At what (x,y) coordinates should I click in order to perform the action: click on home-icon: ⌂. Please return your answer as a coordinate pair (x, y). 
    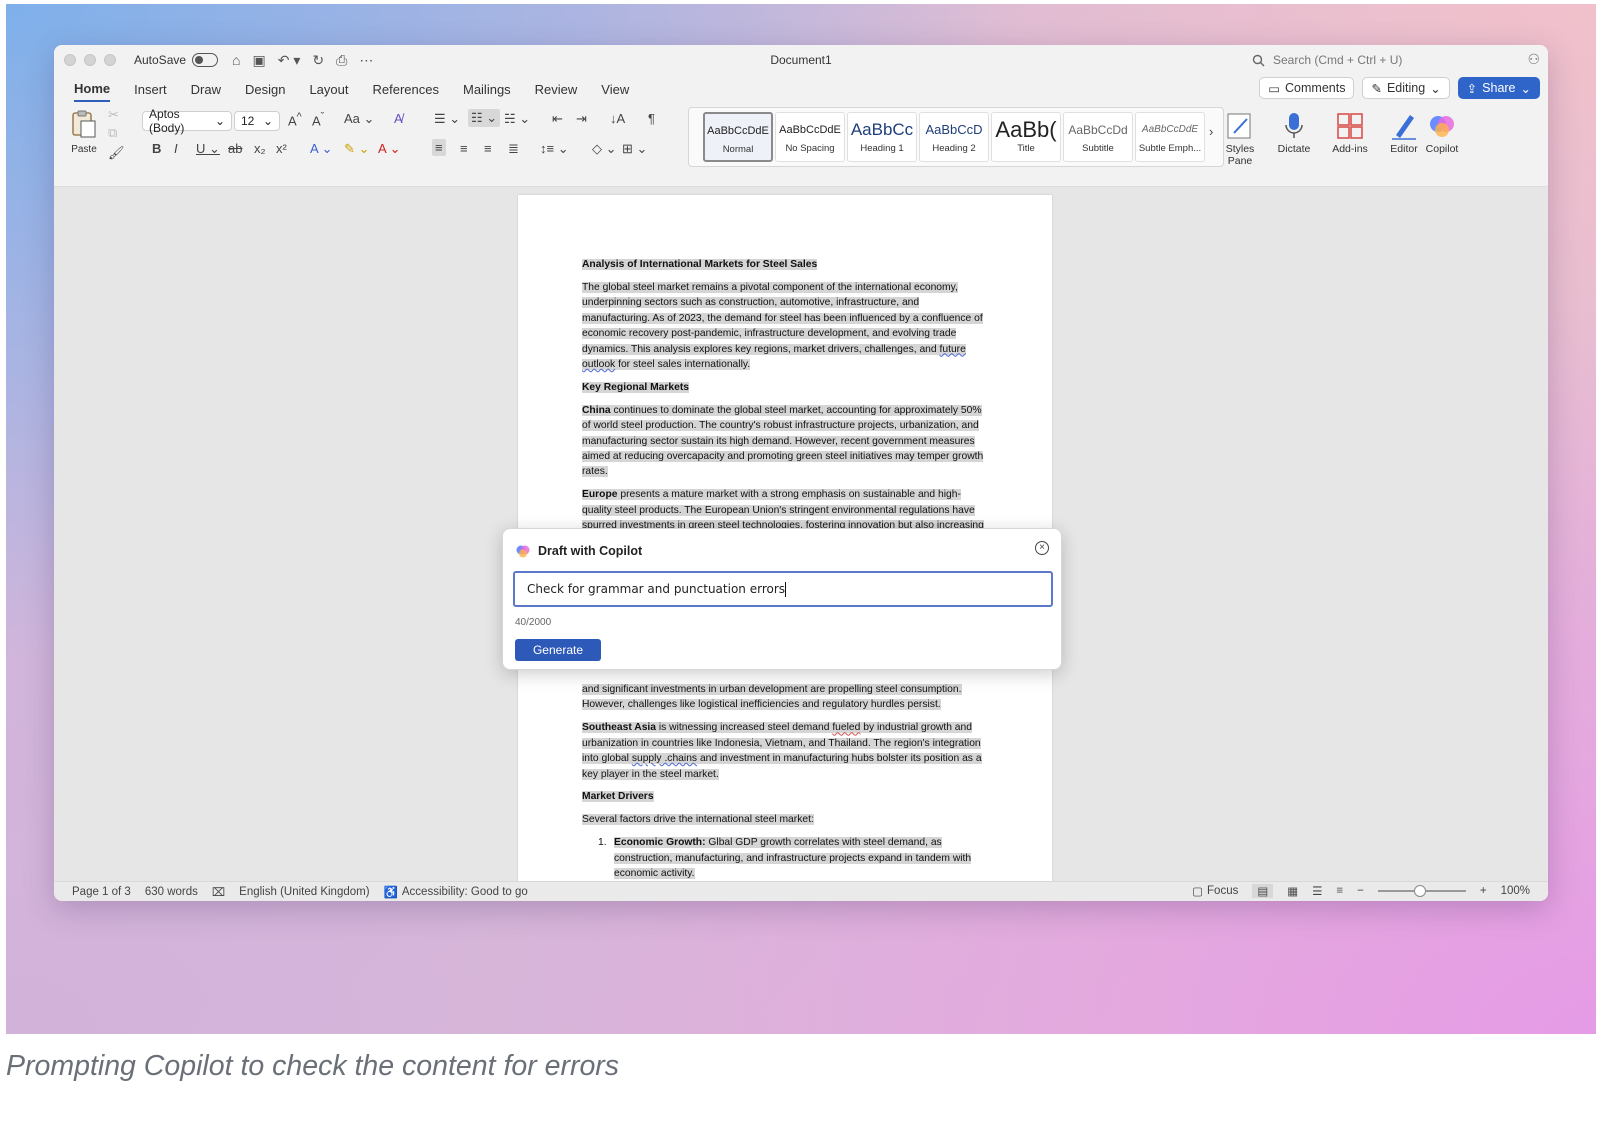
    Looking at the image, I should click on (236, 60).